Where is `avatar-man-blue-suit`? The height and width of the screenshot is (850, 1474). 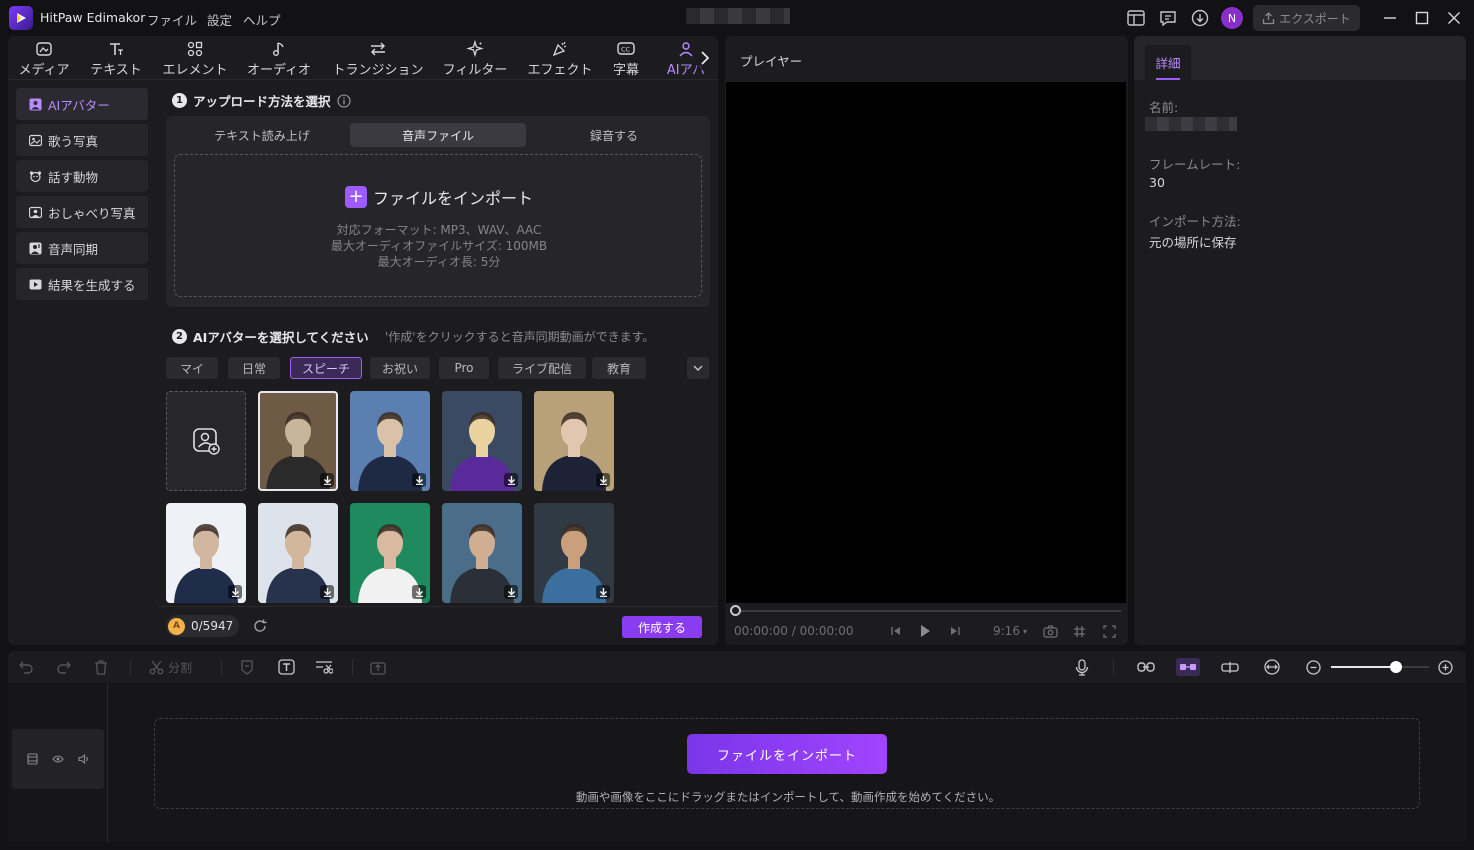
avatar-man-blue-suit is located at coordinates (390, 441).